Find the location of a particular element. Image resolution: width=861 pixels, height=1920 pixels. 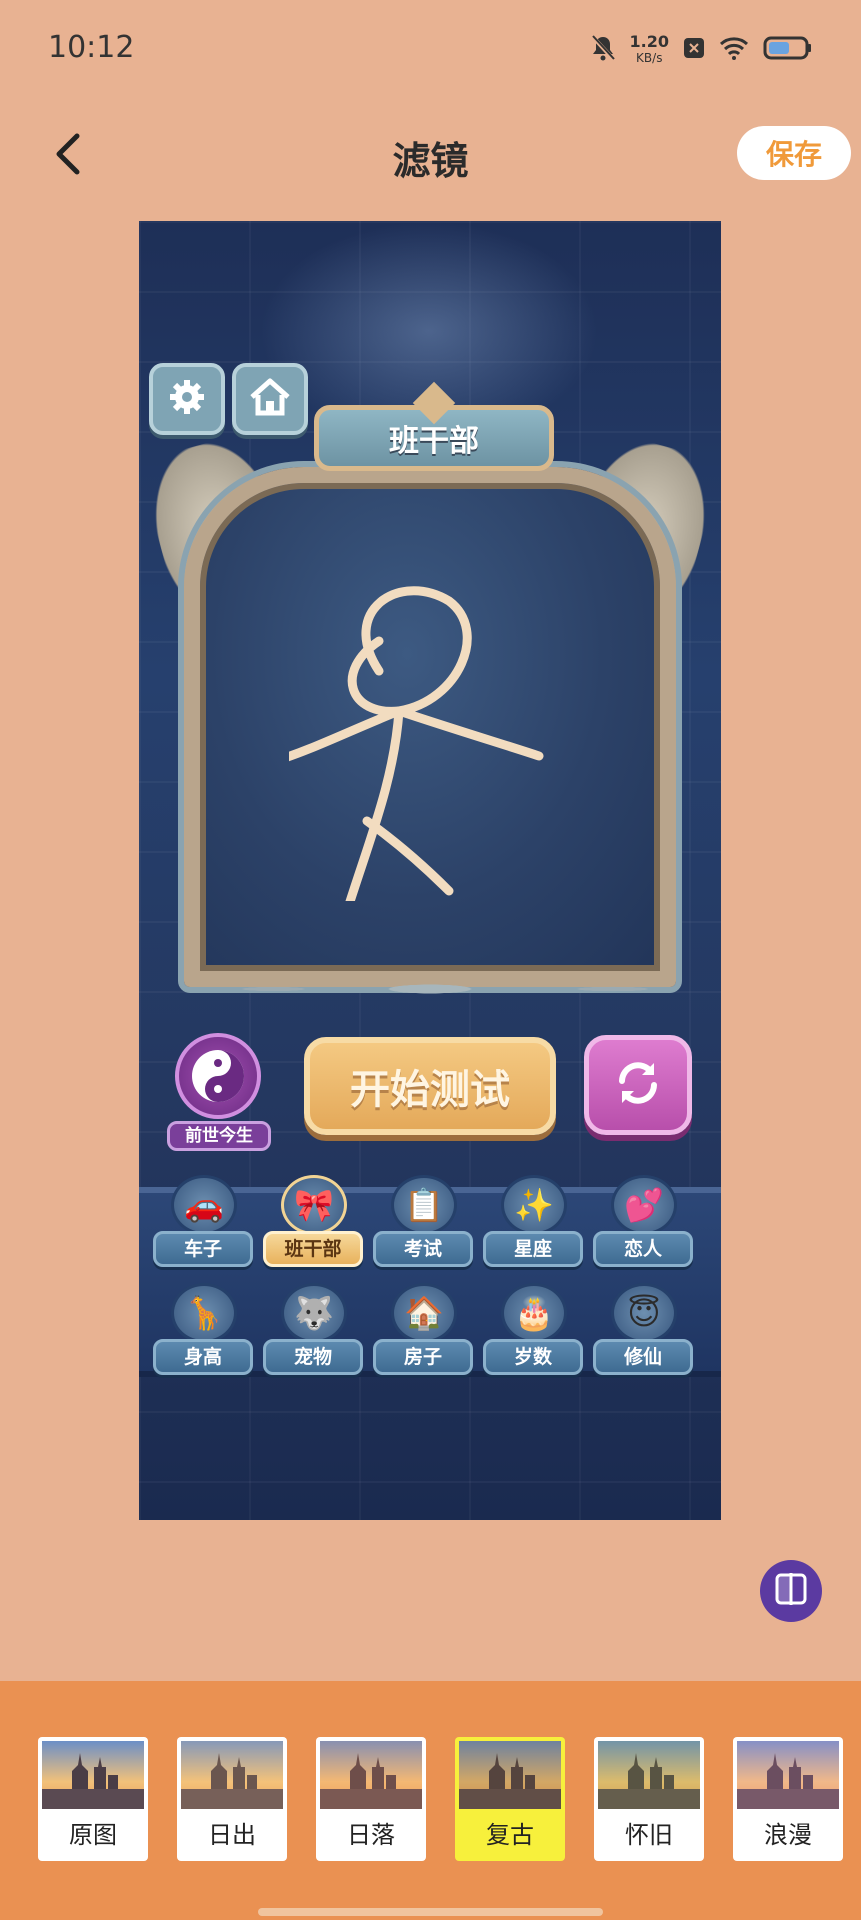

category-item: 🦒 身高 is located at coordinates (203, 1330).